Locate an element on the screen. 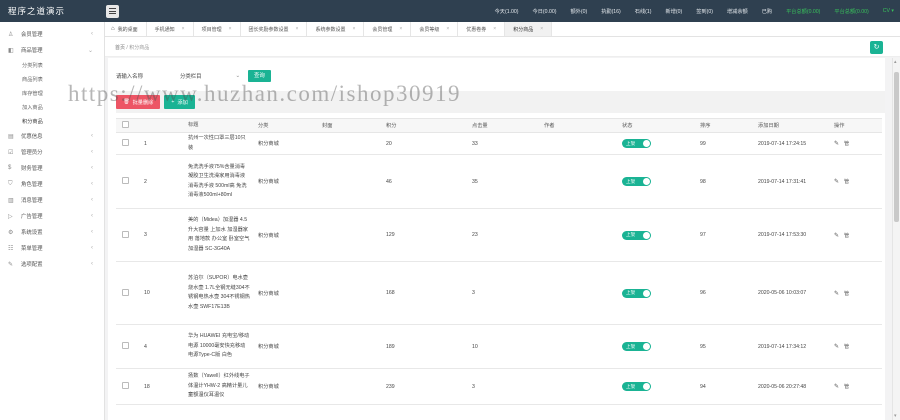 Image resolution: width=900 pixels, height=420 pixels. top-stat: 今天(1.00) is located at coordinates (507, 11).